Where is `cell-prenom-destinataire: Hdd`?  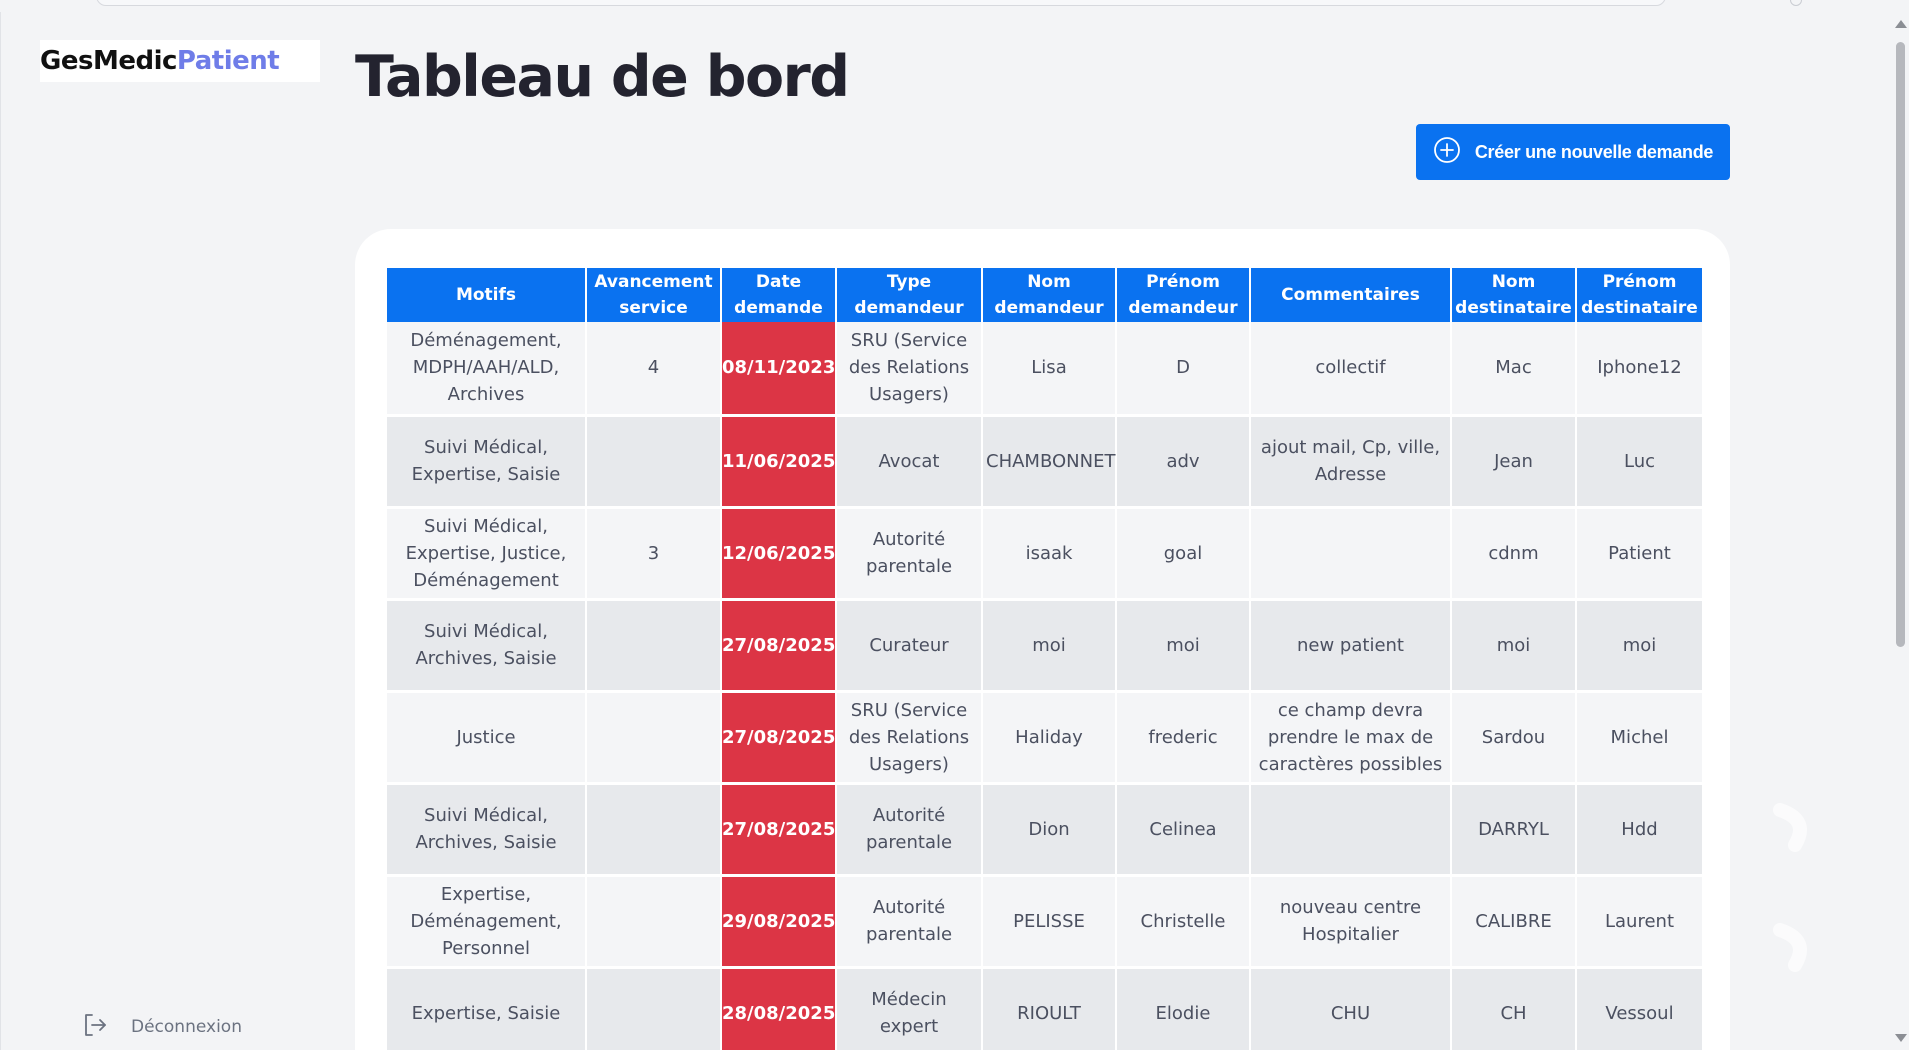 cell-prenom-destinataire: Hdd is located at coordinates (1640, 830).